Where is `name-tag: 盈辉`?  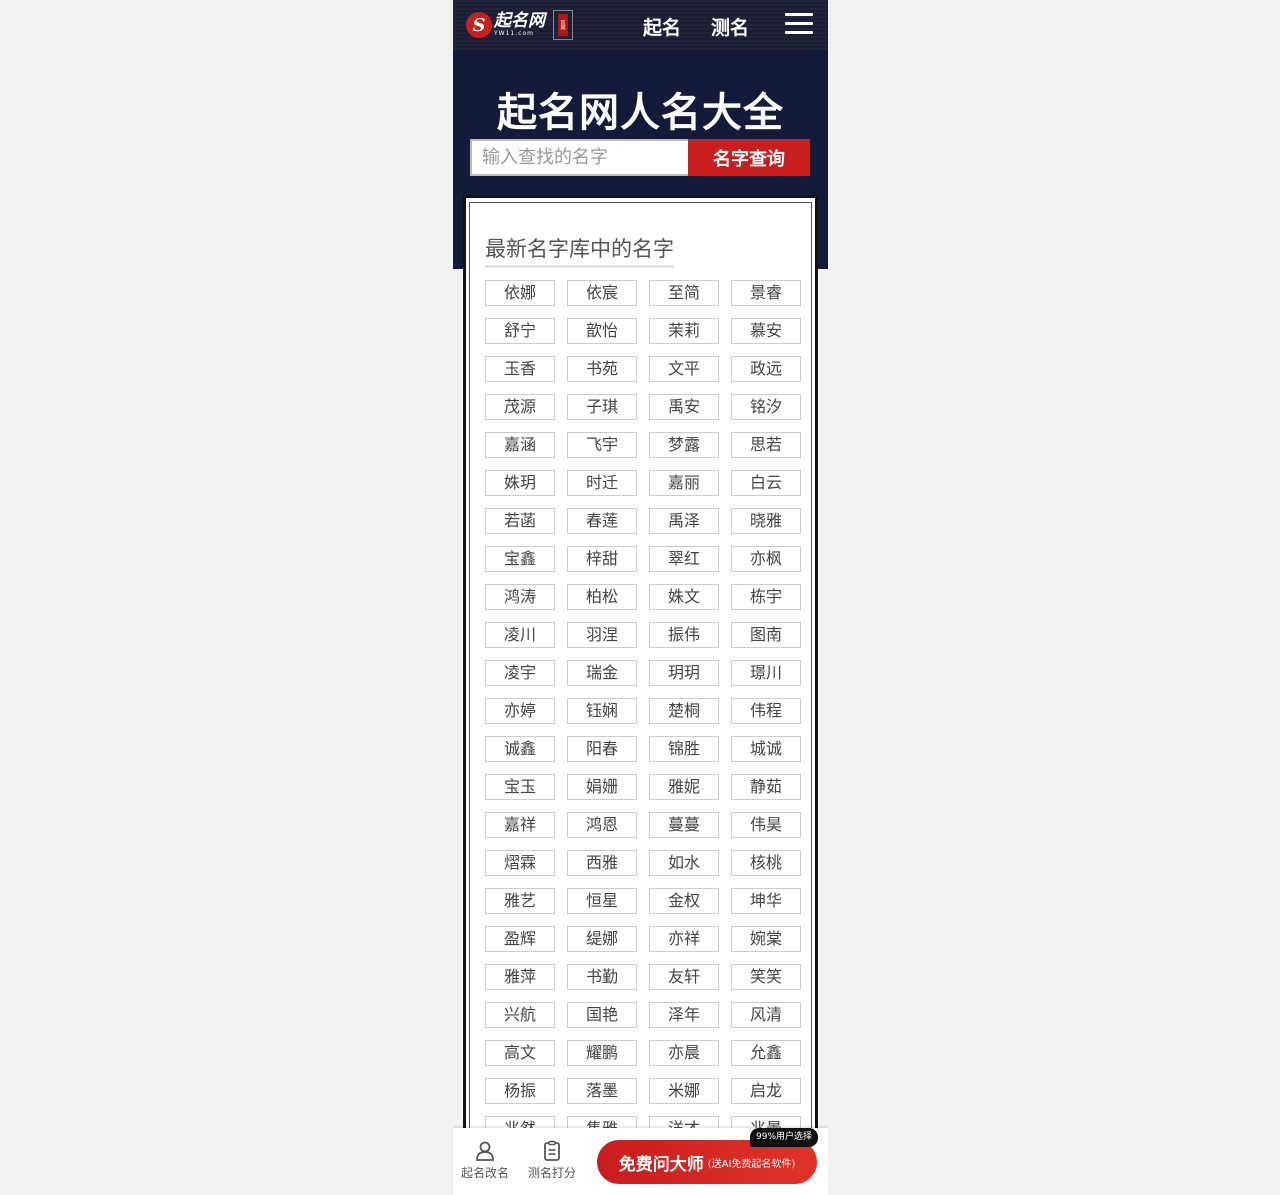 name-tag: 盈辉 is located at coordinates (520, 939).